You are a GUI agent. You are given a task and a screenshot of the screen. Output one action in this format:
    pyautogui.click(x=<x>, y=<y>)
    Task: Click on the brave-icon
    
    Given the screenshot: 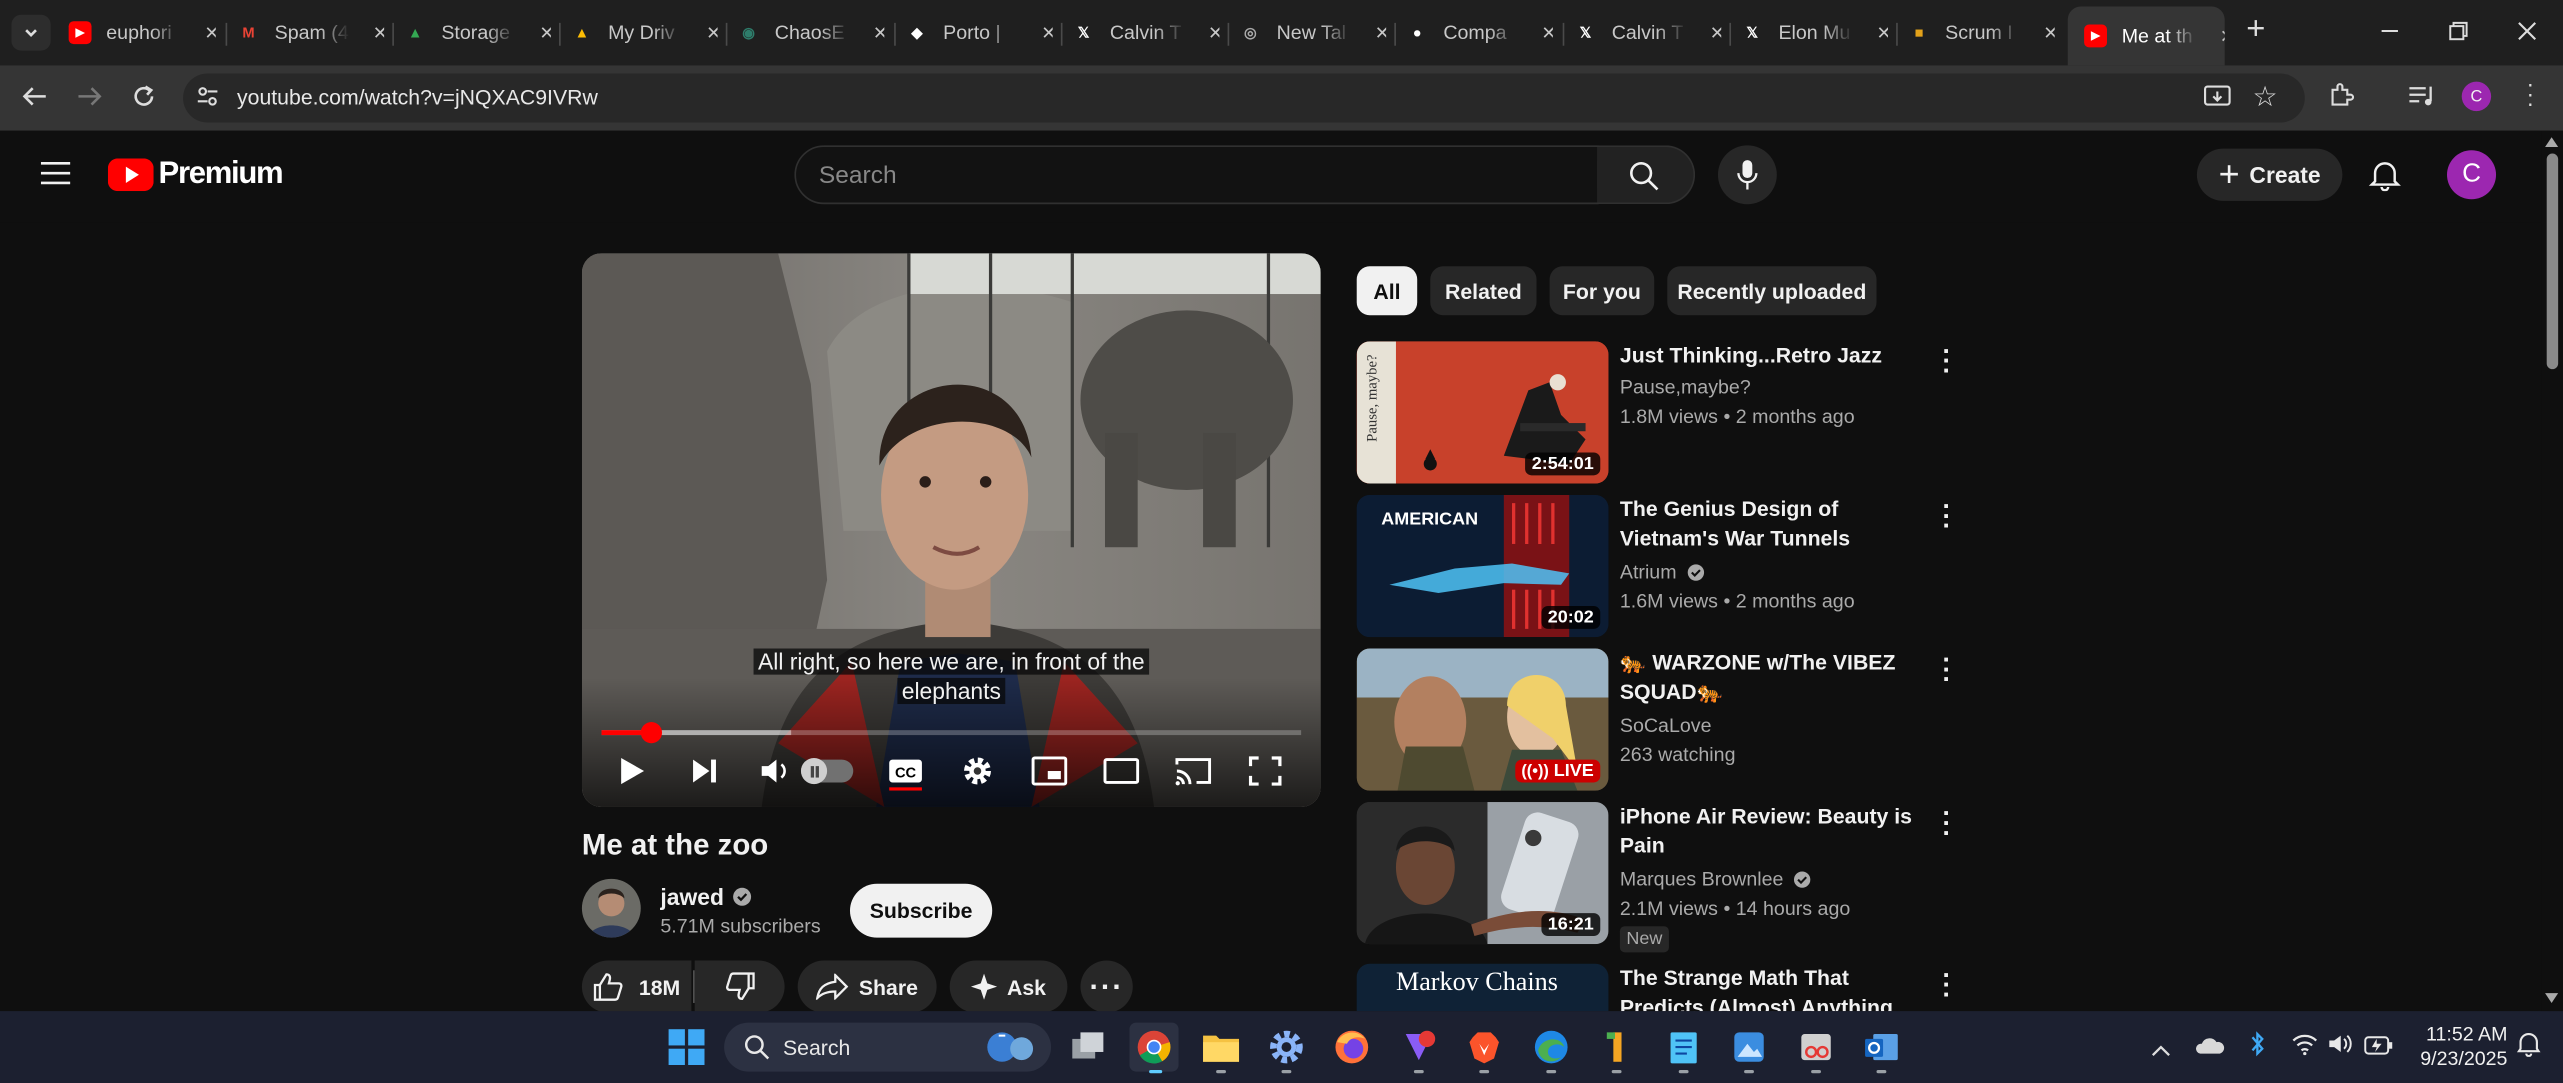 What is the action you would take?
    pyautogui.click(x=1484, y=1047)
    